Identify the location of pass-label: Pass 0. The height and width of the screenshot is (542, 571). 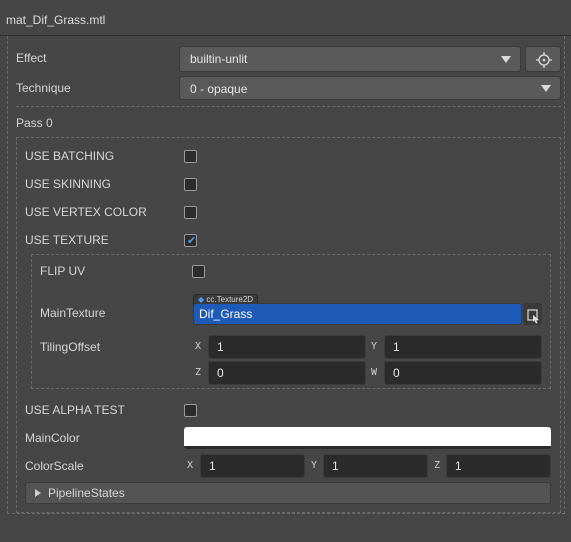
(34, 123).